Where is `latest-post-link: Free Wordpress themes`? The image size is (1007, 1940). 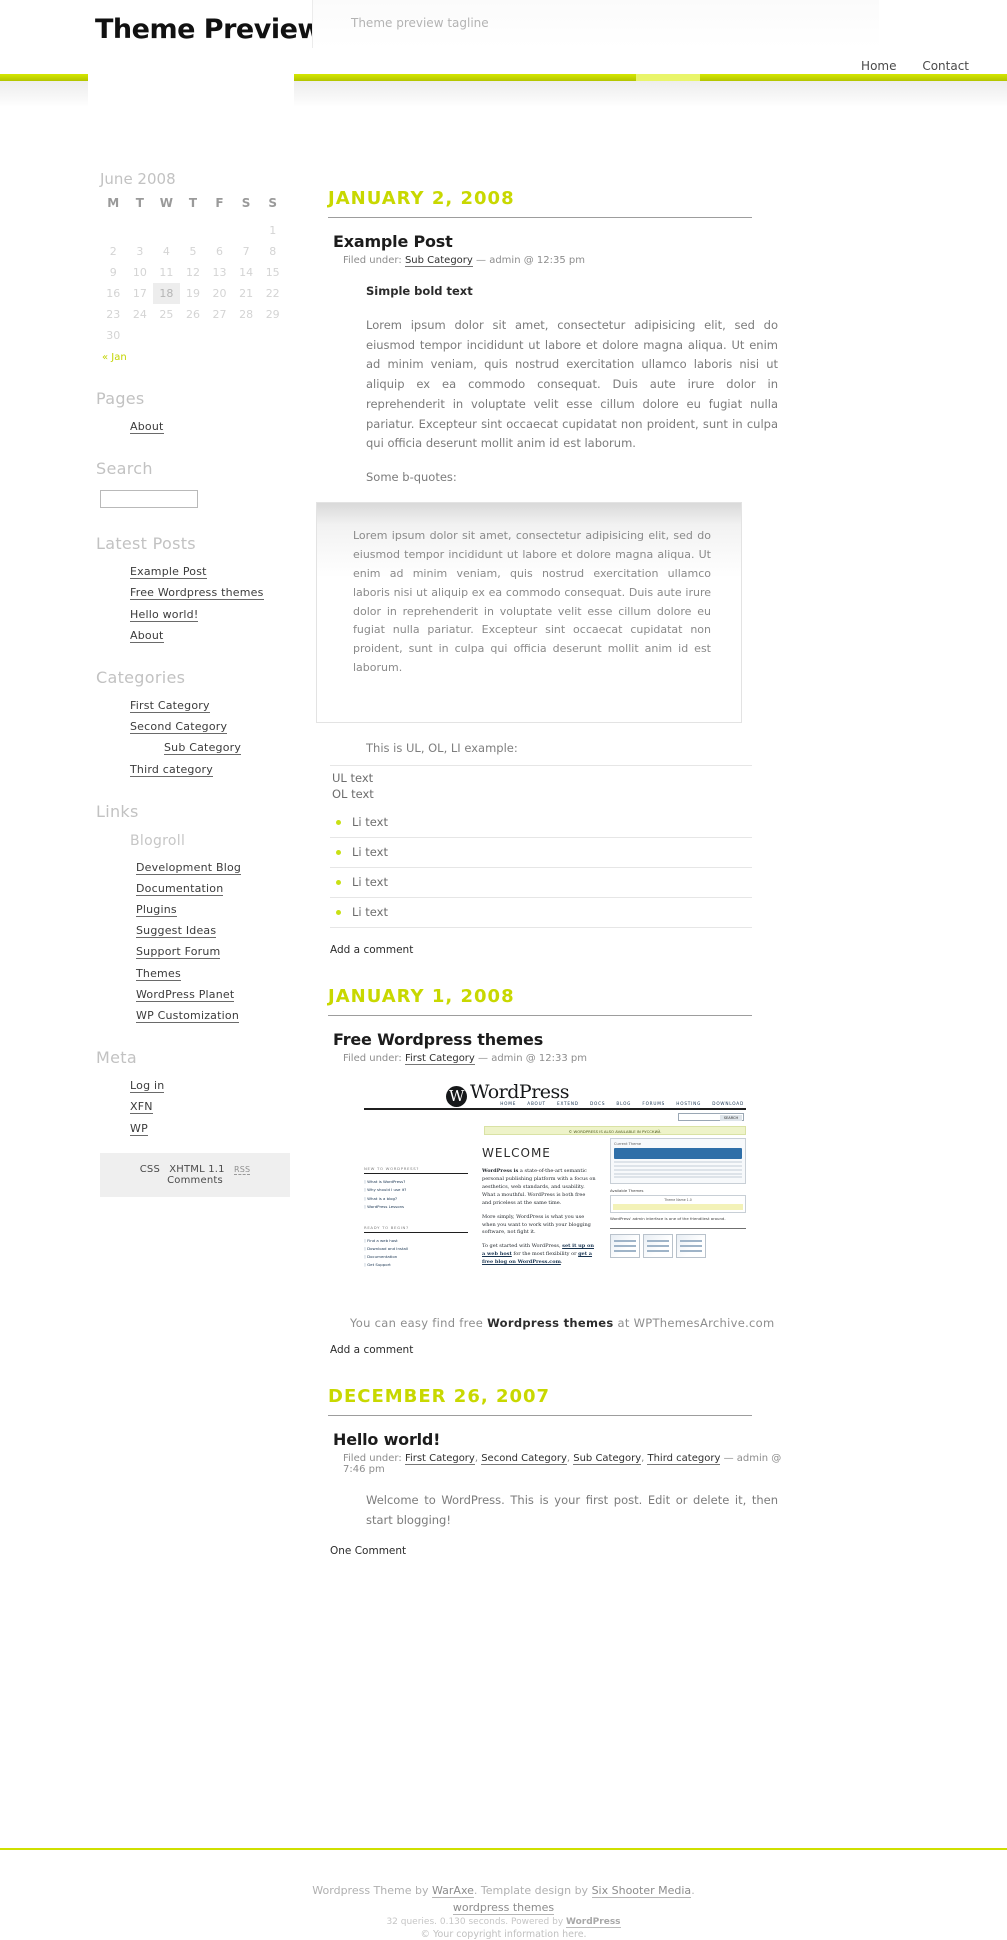 latest-post-link: Free Wordpress themes is located at coordinates (197, 593).